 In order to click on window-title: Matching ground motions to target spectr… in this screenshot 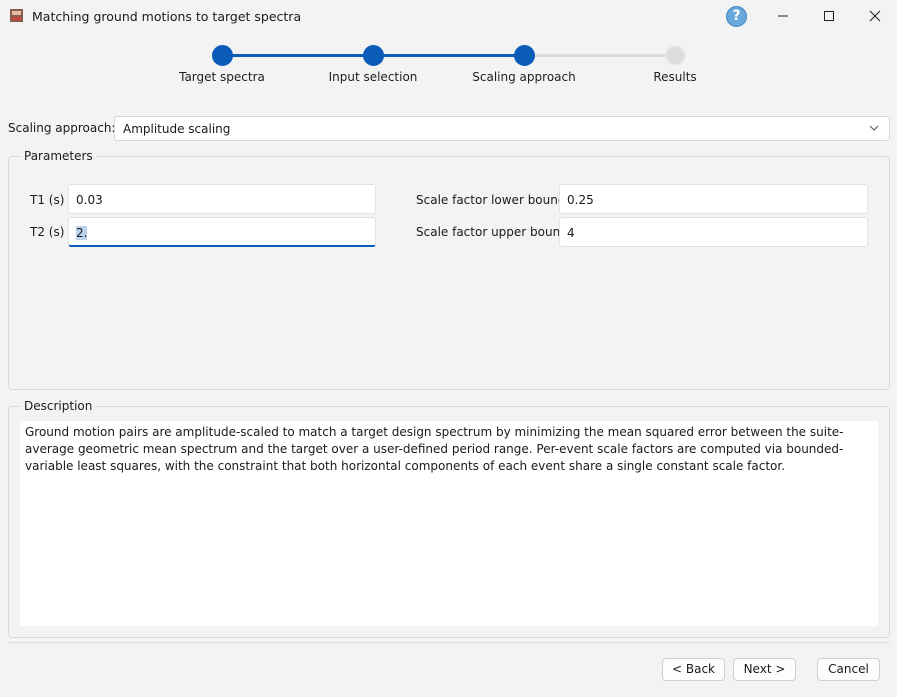, I will do `click(167, 16)`.